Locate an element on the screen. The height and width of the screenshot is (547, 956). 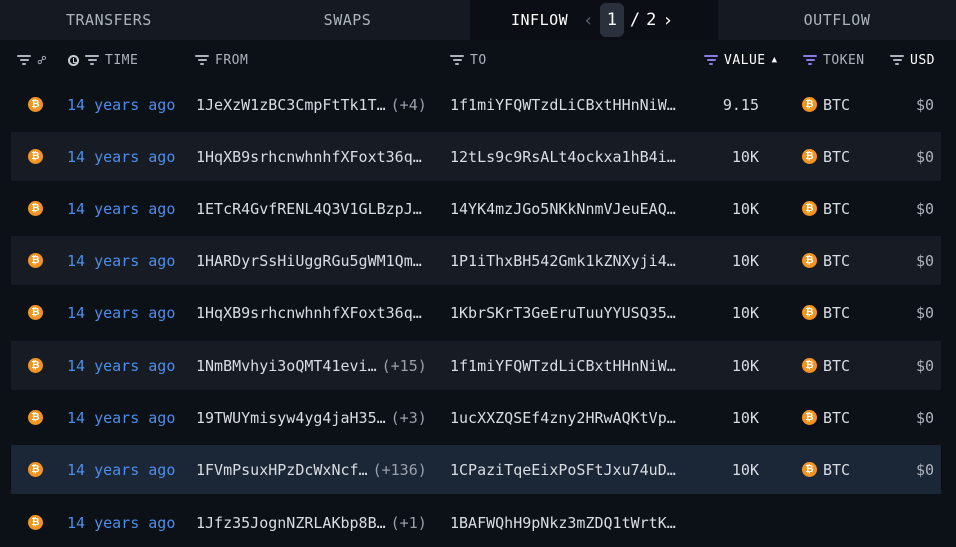
usd-filter-icon is located at coordinates (897, 60).